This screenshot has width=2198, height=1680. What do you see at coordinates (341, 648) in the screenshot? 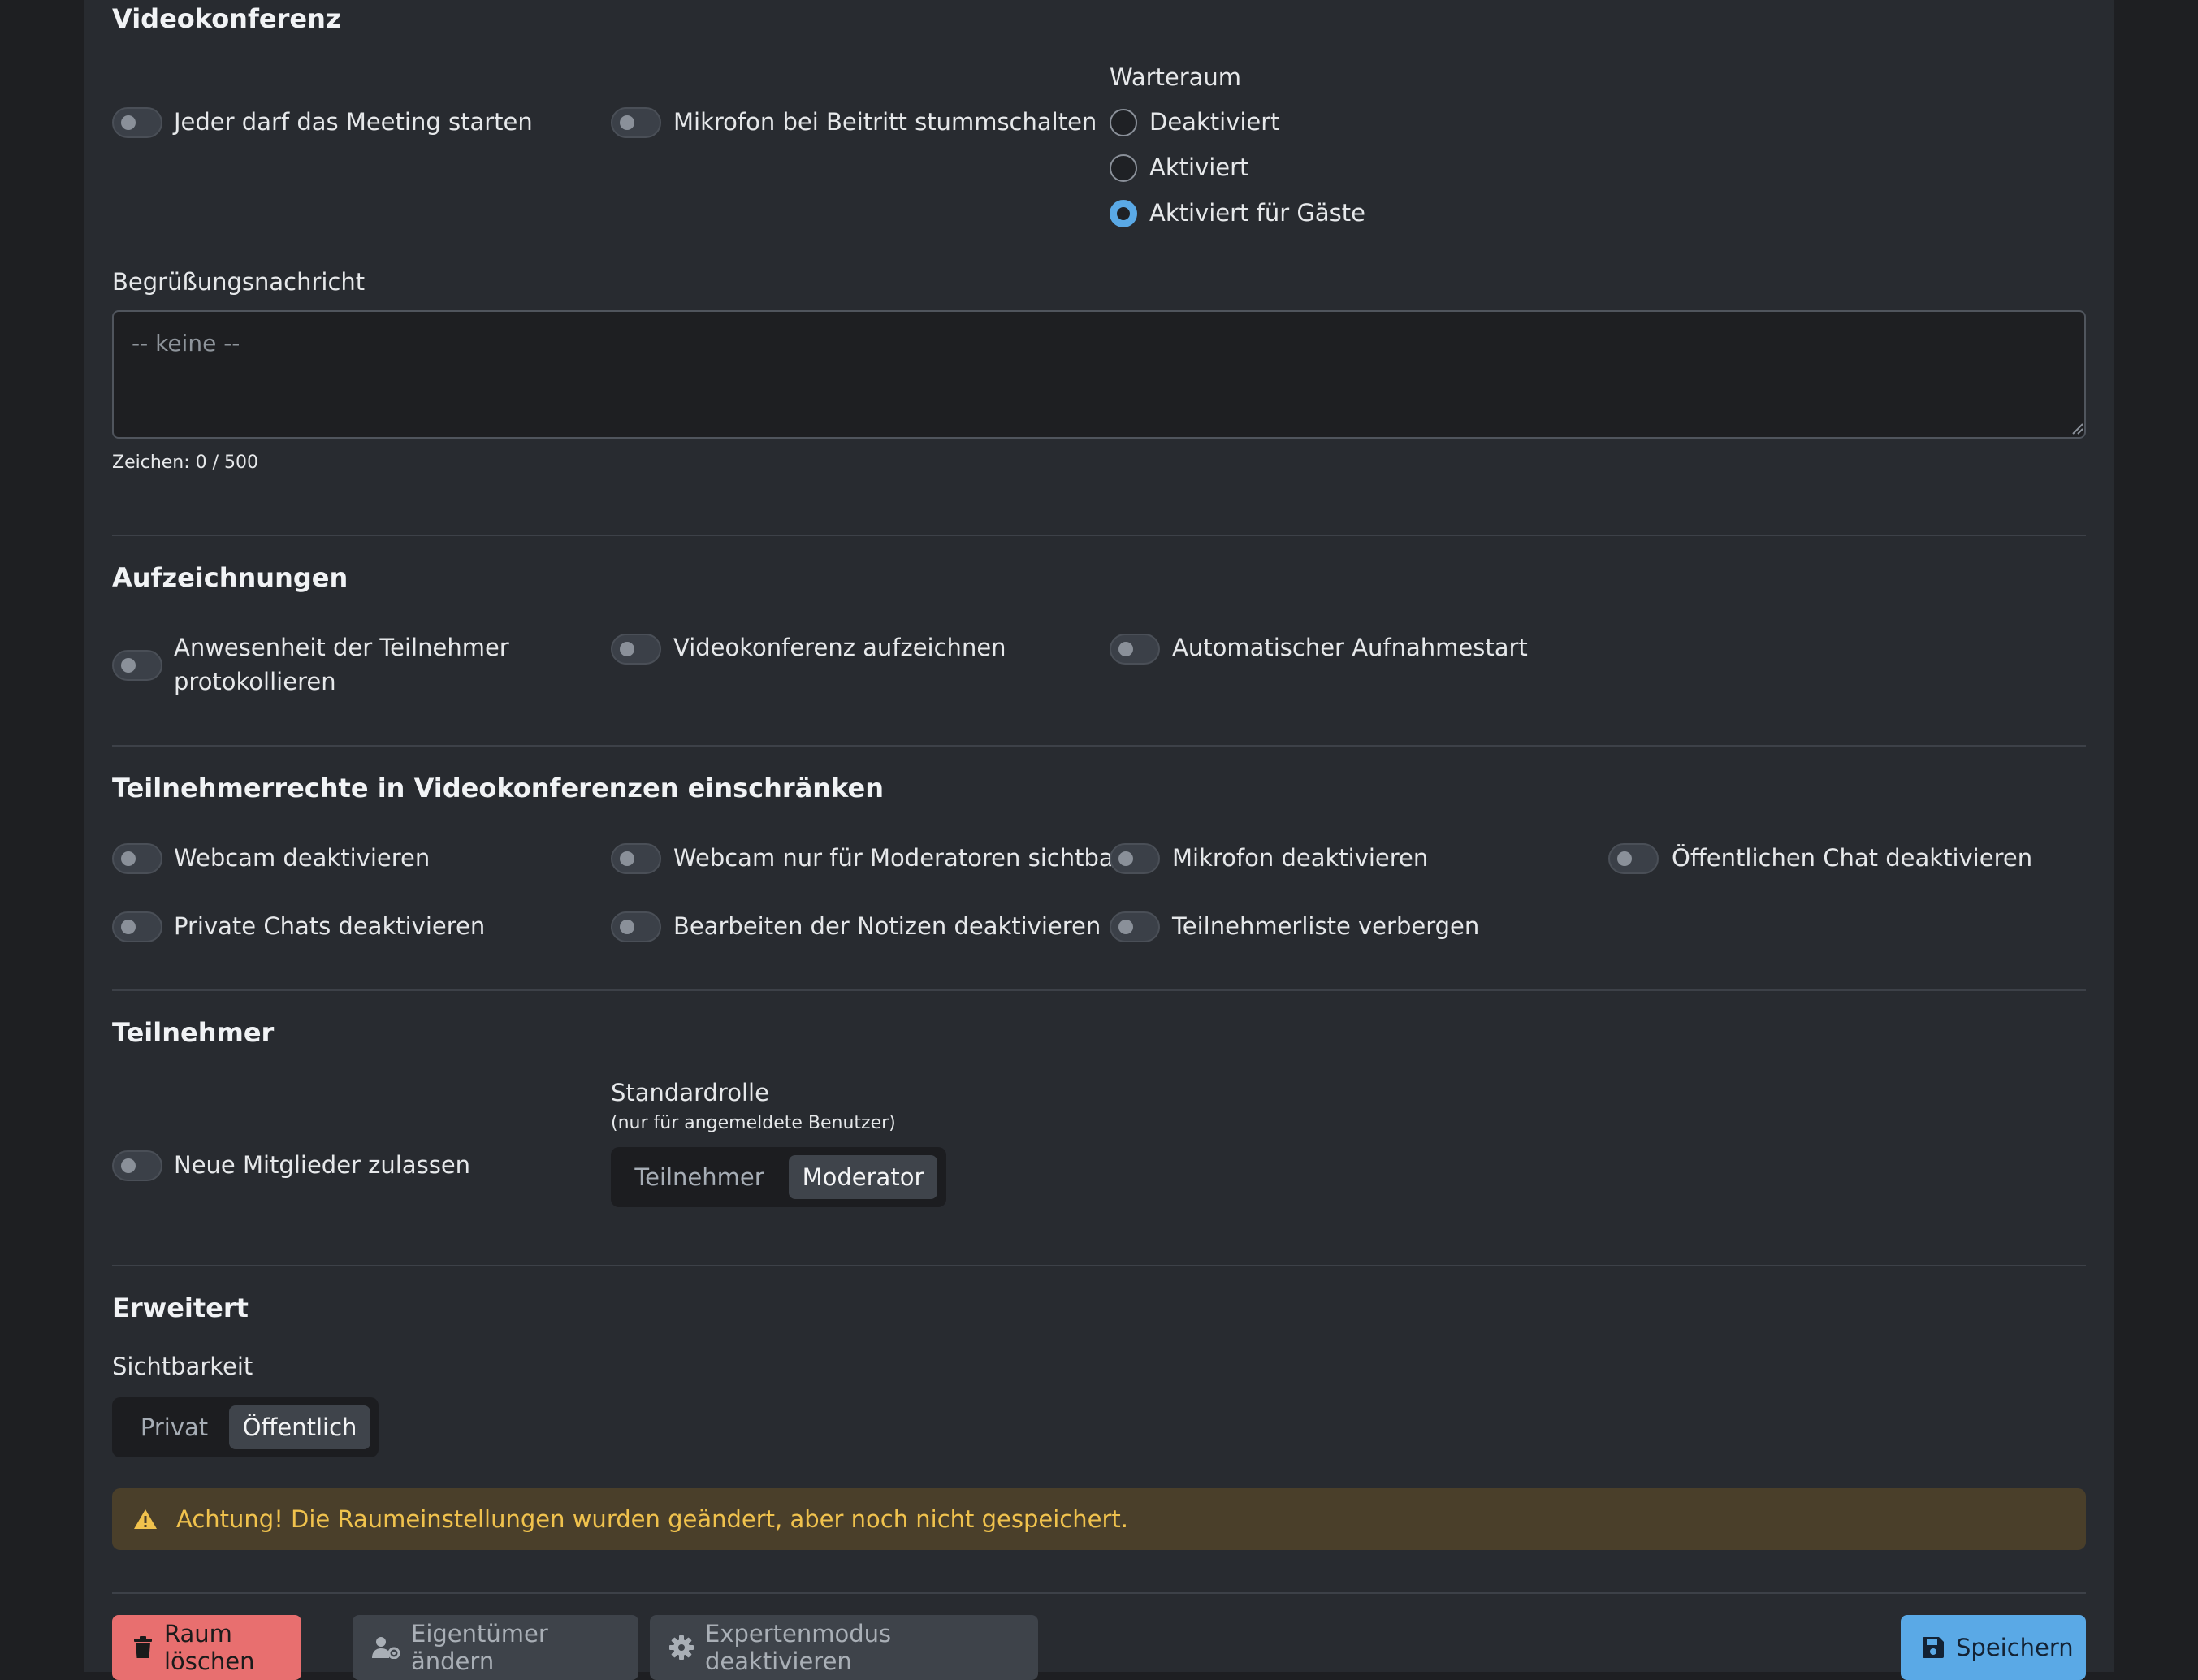
I see `label-attendance-line1: Anwesenheit der Teilnehmer` at bounding box center [341, 648].